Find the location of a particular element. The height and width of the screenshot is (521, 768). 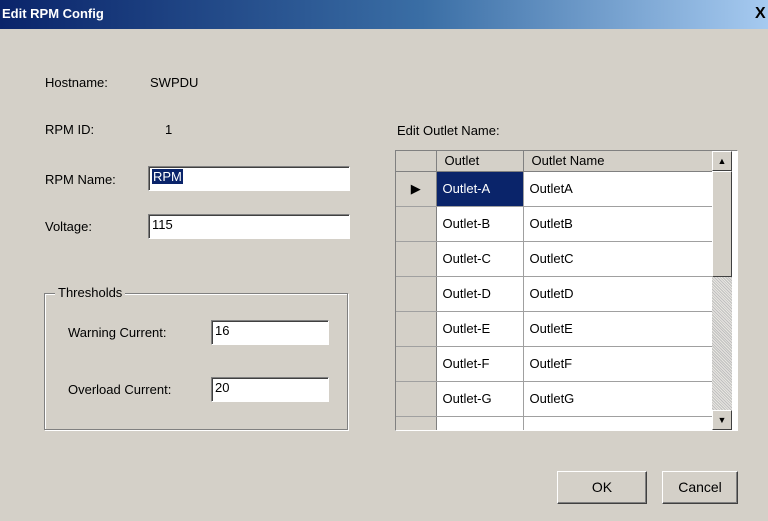

overload-current-field: 20 is located at coordinates (270, 389).